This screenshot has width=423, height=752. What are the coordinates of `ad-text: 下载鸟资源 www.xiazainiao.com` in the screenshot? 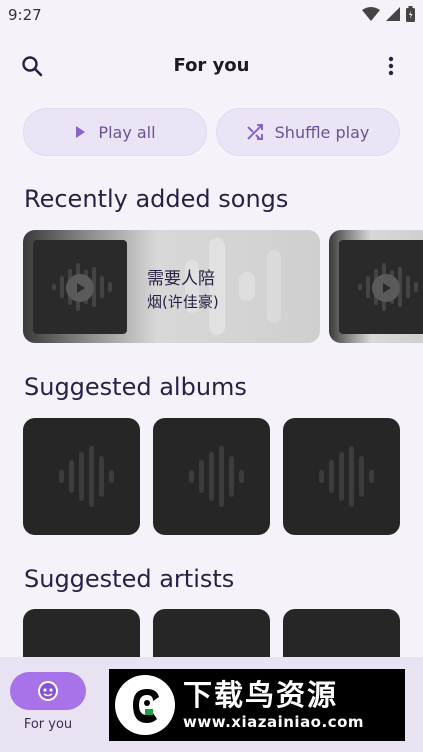 It's located at (273, 705).